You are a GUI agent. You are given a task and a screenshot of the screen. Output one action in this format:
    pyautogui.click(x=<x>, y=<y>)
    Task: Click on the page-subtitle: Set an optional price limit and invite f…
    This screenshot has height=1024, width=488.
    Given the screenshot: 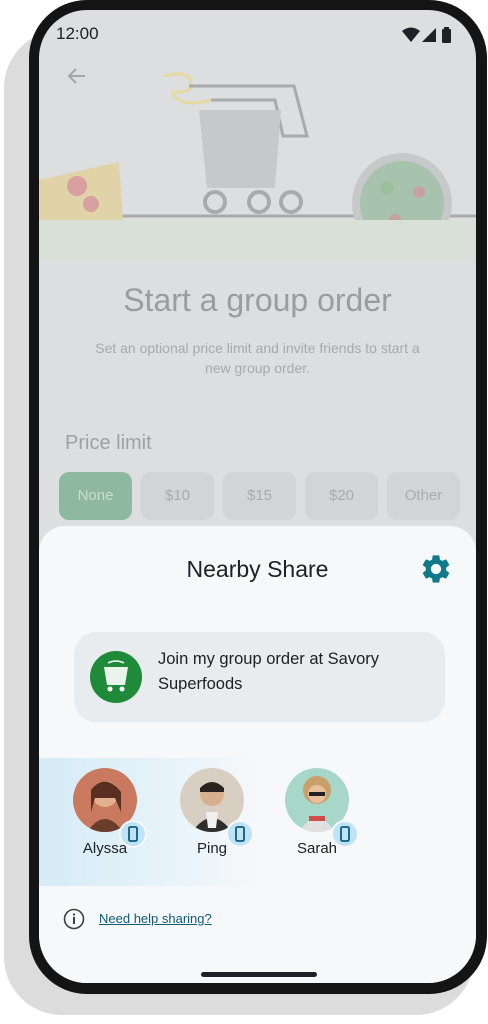 What is the action you would take?
    pyautogui.click(x=257, y=358)
    